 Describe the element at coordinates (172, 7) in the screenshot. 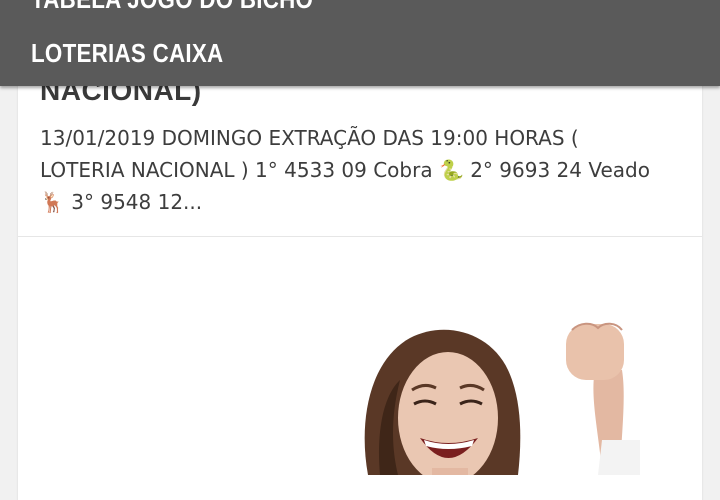

I see `menu-item-tabela-jogo-do-bicho: TABELA JOGO DO BICHO` at that location.